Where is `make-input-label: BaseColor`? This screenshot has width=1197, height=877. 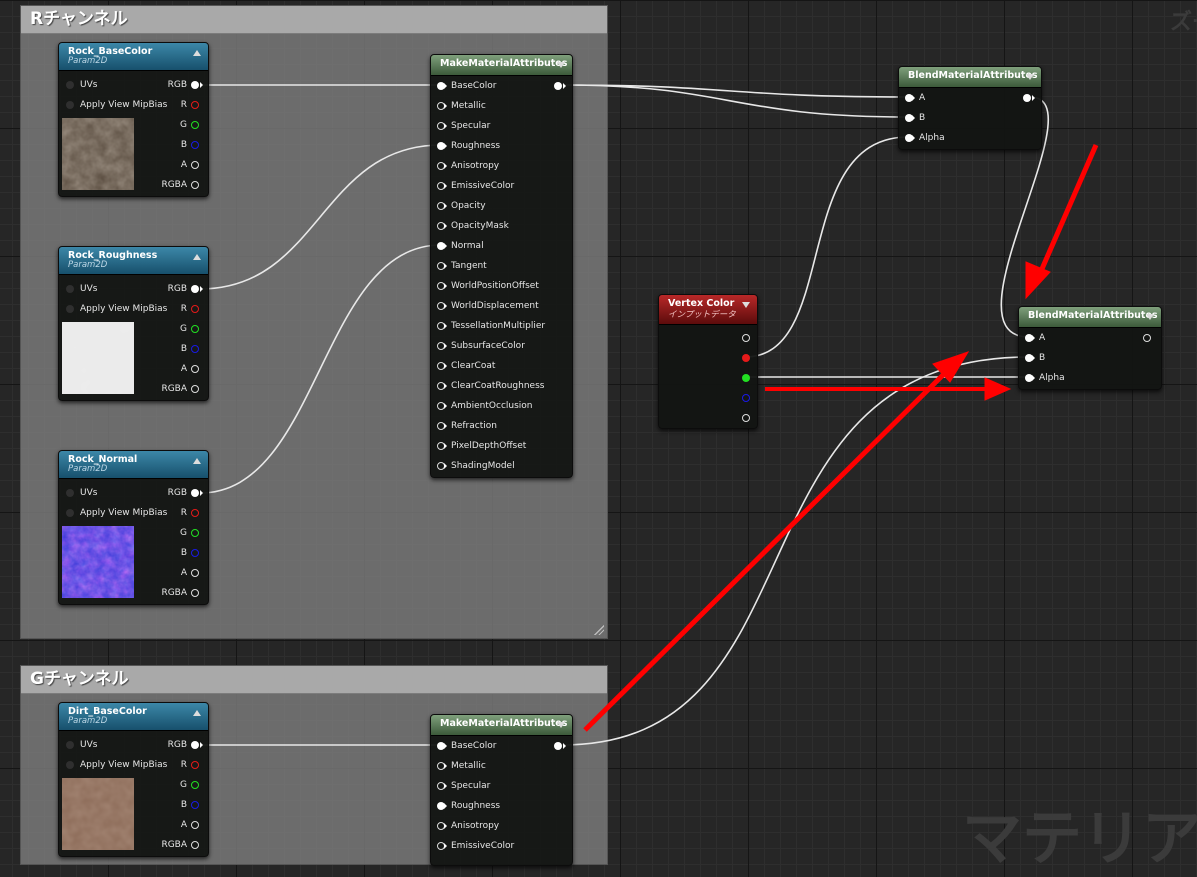 make-input-label: BaseColor is located at coordinates (474, 746).